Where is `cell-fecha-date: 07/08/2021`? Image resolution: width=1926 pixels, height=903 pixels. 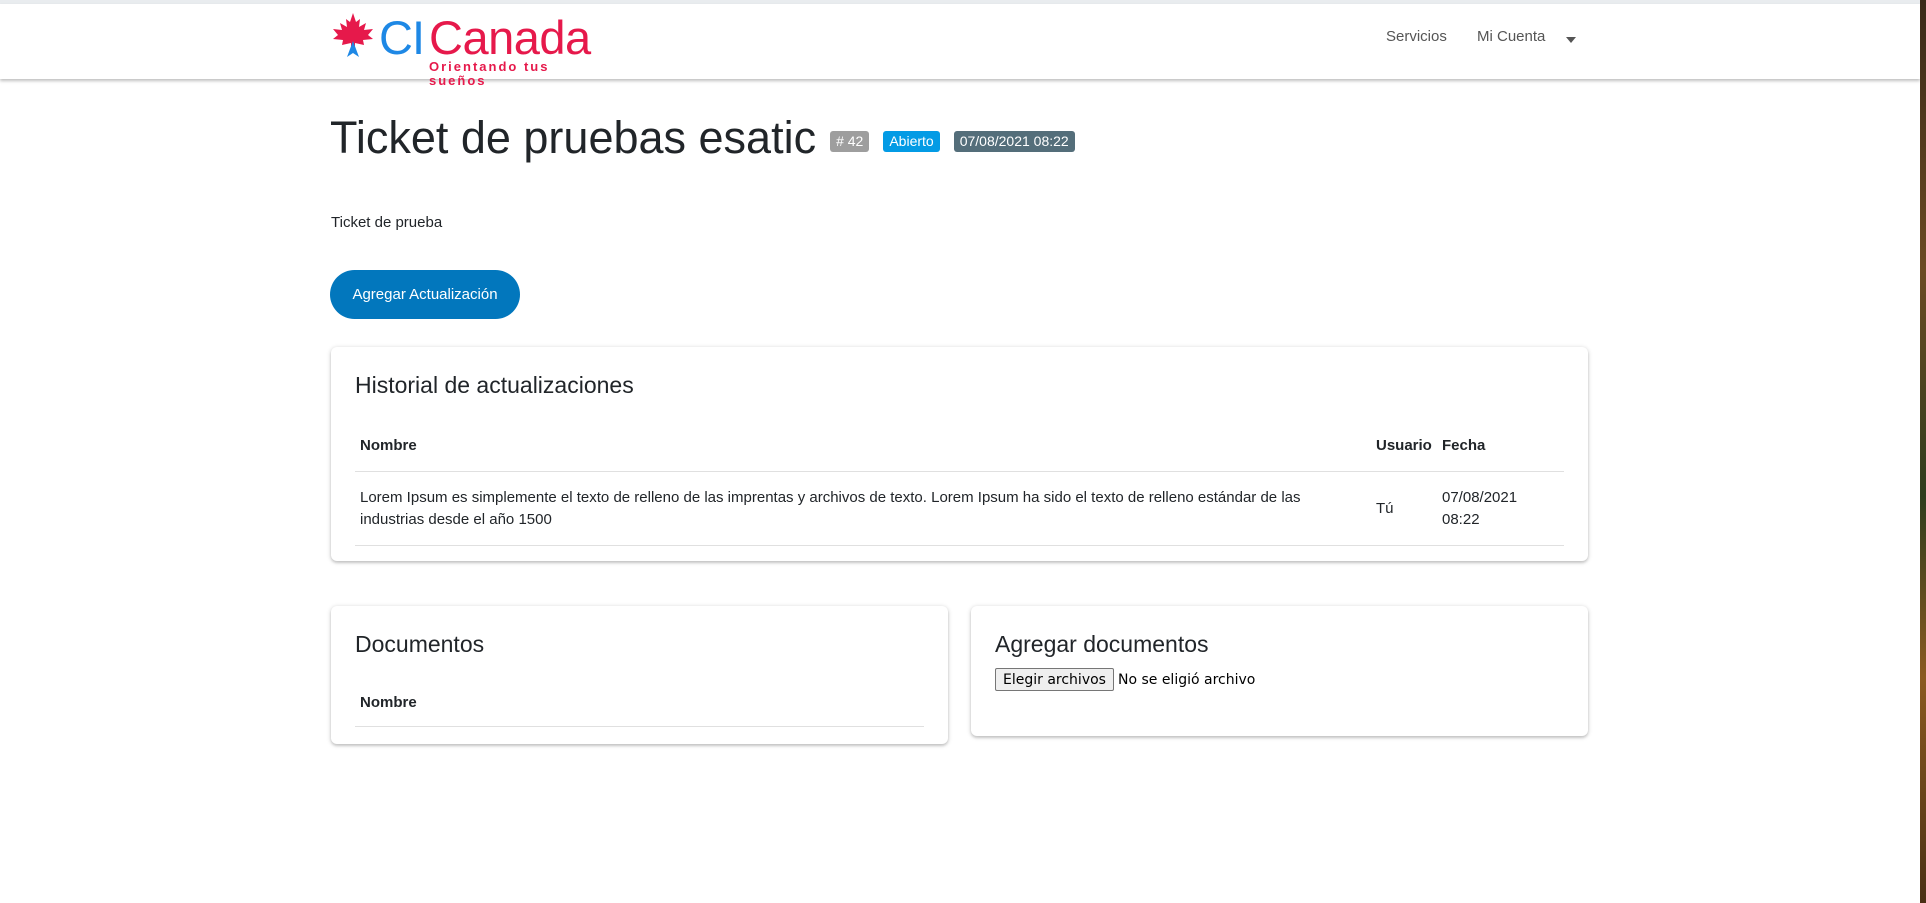
cell-fecha-date: 07/08/2021 is located at coordinates (1480, 497).